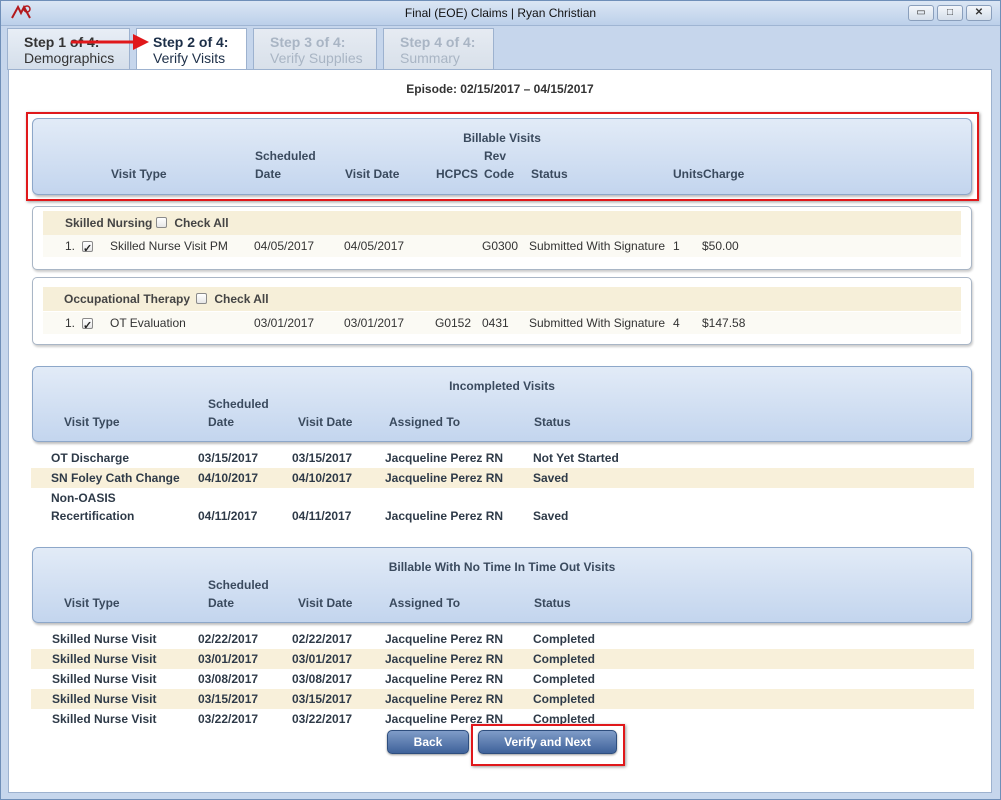 The width and height of the screenshot is (1001, 800). I want to click on visit-date: 02/22/2017, so click(322, 639).